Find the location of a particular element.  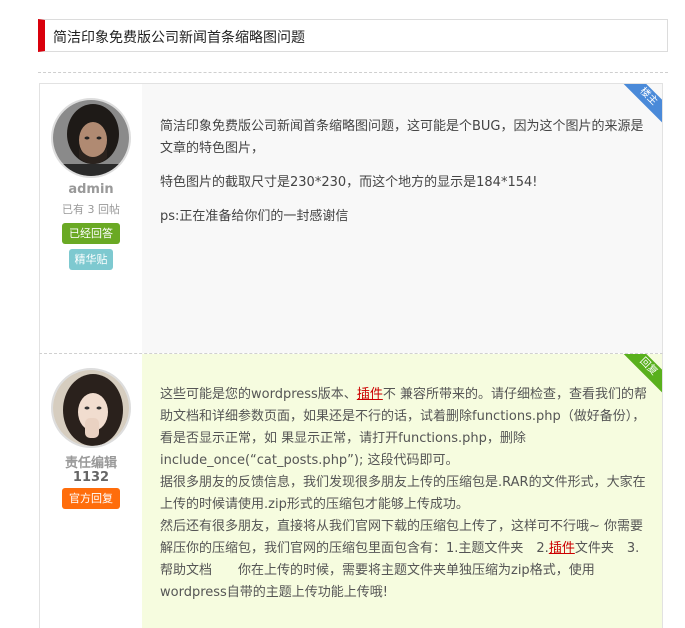

author-sidebar: 责任编辑 1132 官方回复 is located at coordinates (91, 491).